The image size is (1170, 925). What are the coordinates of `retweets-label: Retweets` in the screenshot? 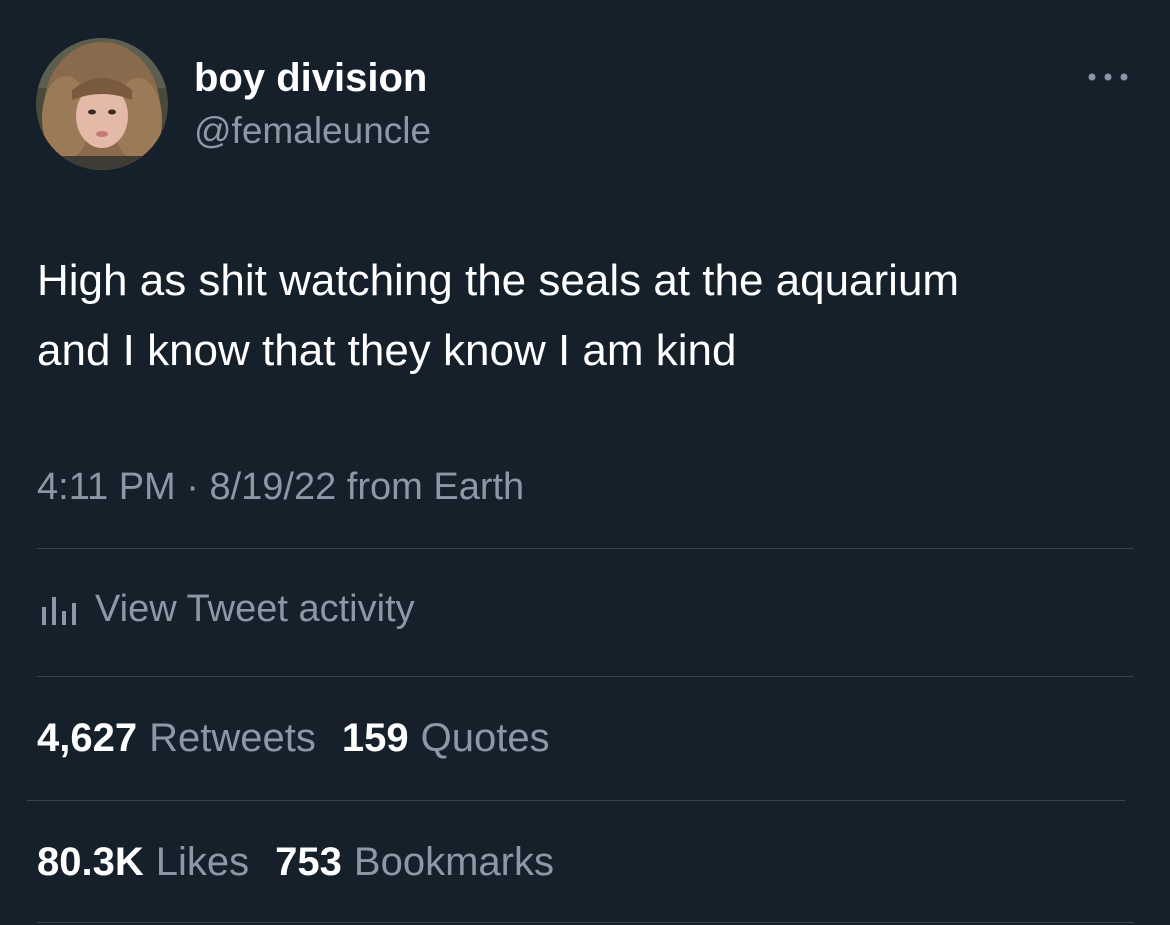 It's located at (232, 738).